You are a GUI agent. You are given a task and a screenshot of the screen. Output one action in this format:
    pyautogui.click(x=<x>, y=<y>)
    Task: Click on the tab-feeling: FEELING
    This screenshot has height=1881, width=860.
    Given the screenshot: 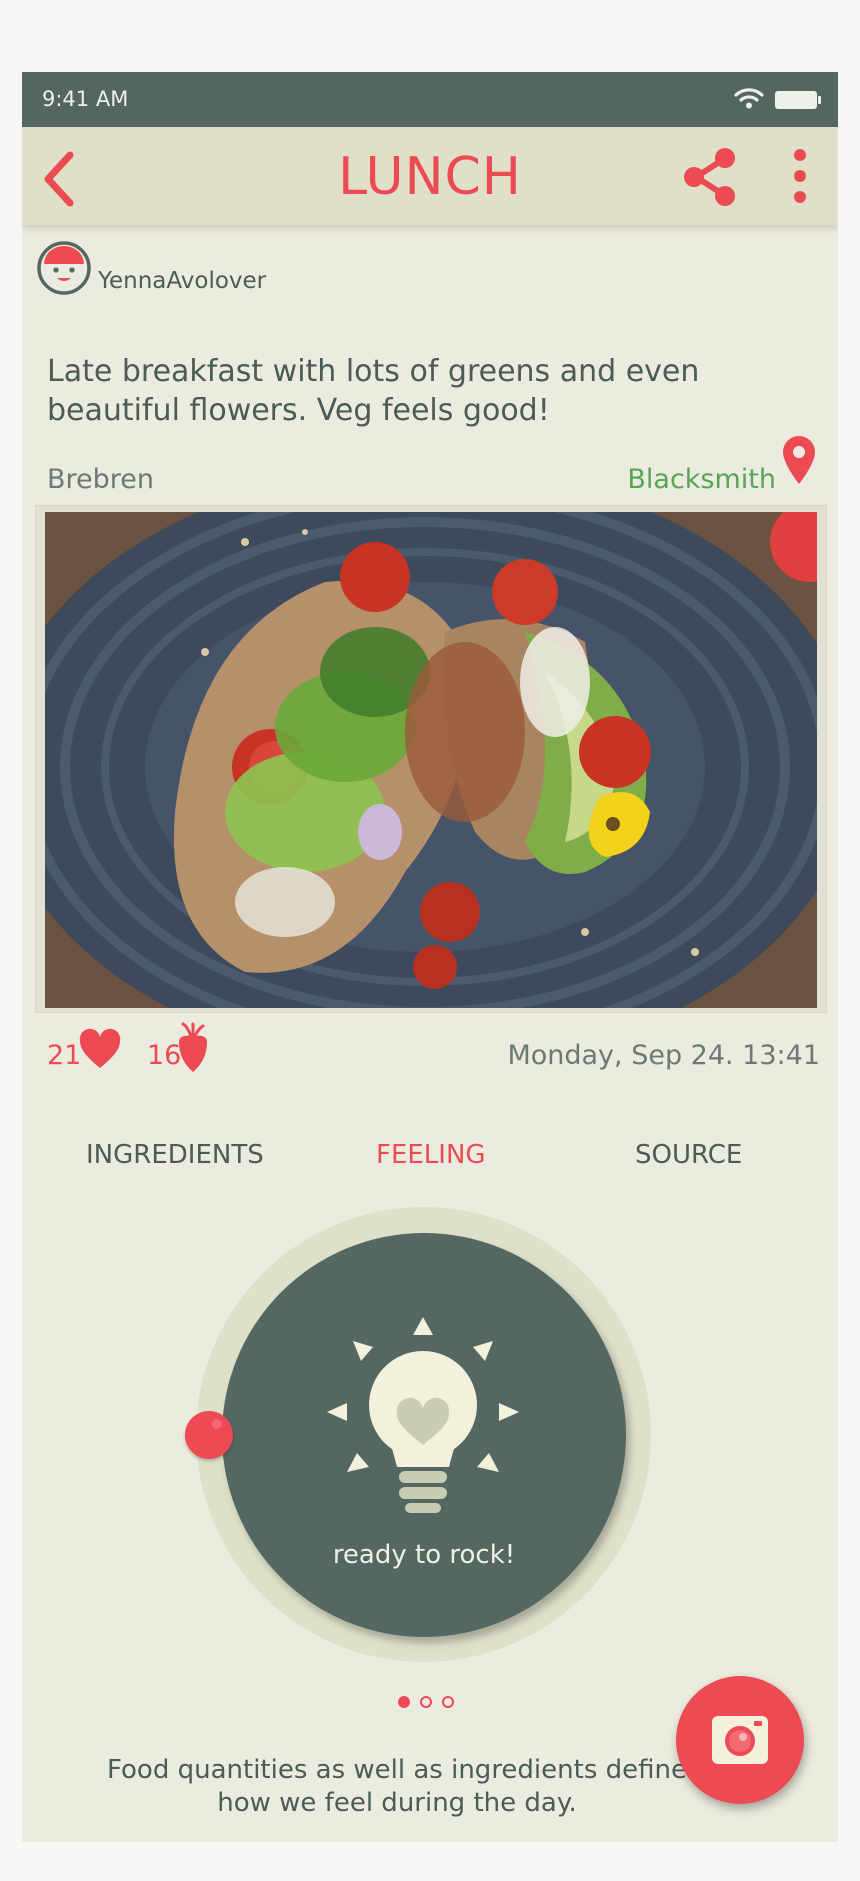 What is the action you would take?
    pyautogui.click(x=431, y=1155)
    